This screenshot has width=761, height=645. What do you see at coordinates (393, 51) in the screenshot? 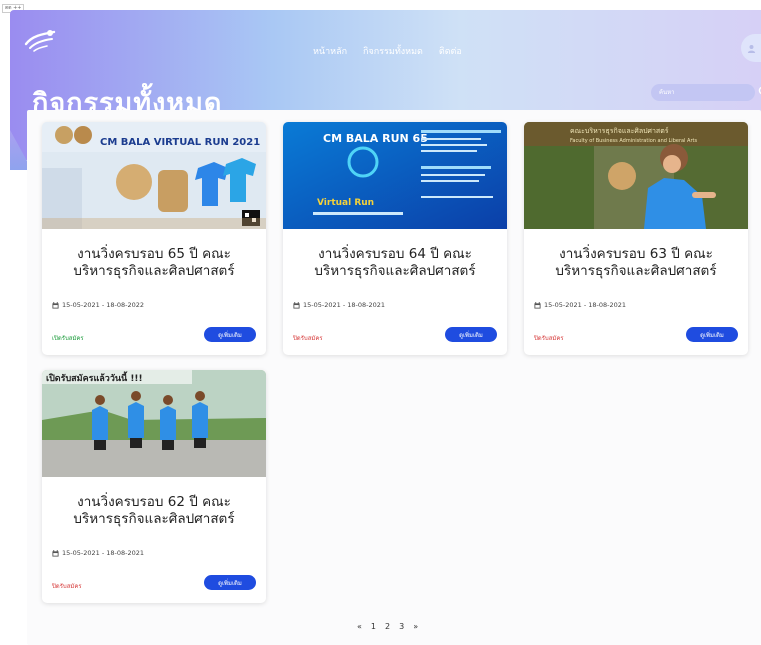
I see `nav-all-activities-link: กิจกรรมทั้งหมด` at bounding box center [393, 51].